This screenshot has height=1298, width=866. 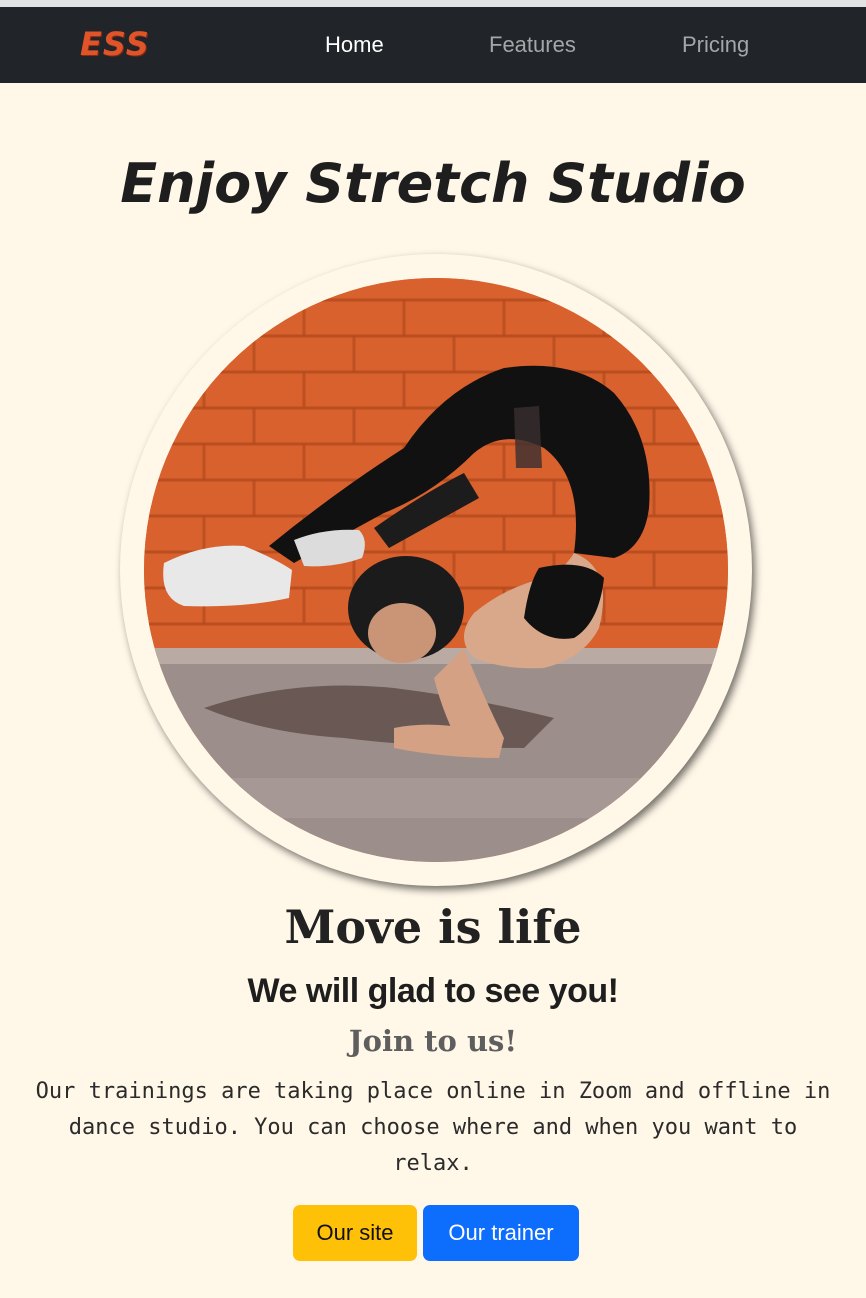 What do you see at coordinates (501, 1233) in the screenshot?
I see `our-trainer-button: Our trainer` at bounding box center [501, 1233].